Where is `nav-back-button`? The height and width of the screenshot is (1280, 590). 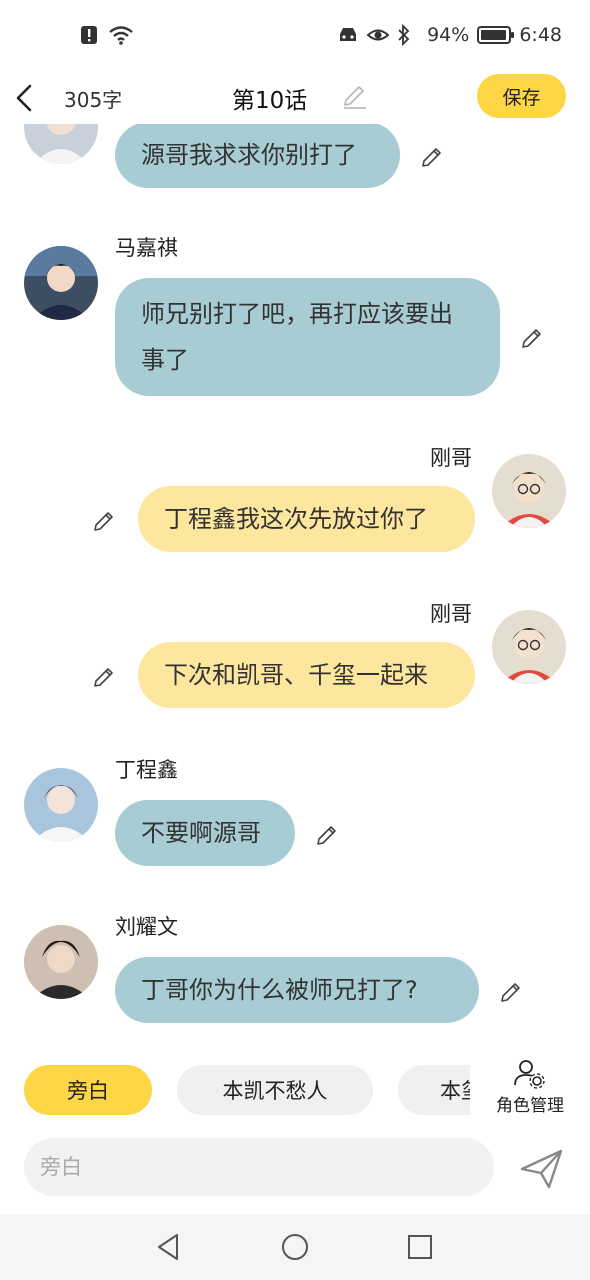
nav-back-button is located at coordinates (169, 1247).